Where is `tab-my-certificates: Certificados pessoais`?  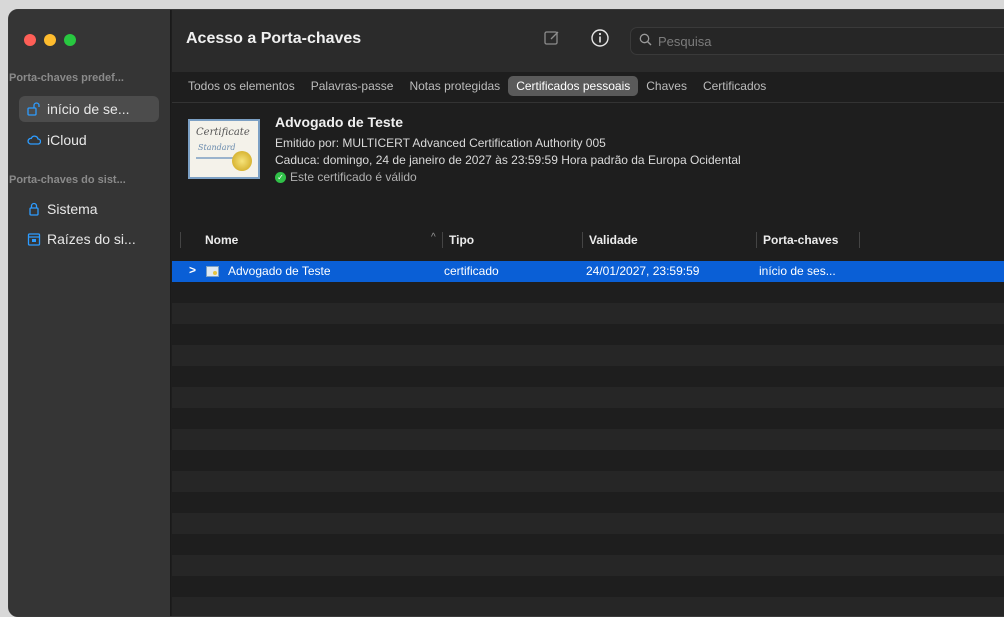
tab-my-certificates: Certificados pessoais is located at coordinates (573, 86).